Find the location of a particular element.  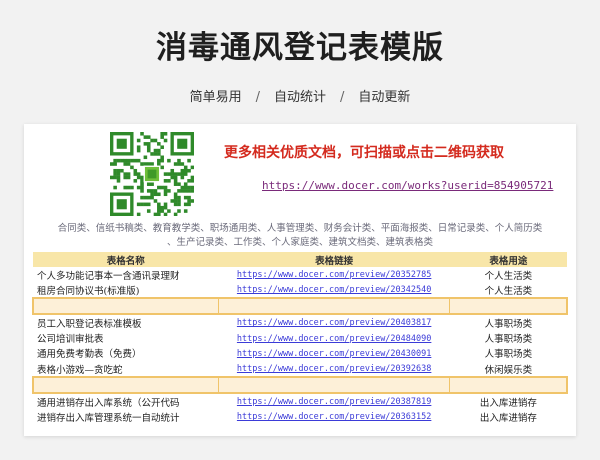

row-link-cell: https://www.docer.com/preview/20484090 is located at coordinates (333, 338).